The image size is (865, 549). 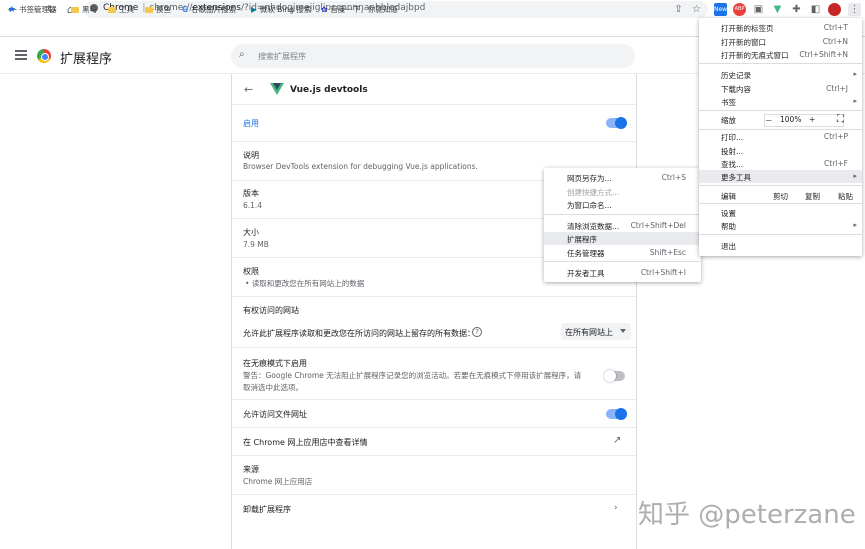 I want to click on bookmark-folder: 工具, so click(x=121, y=9).